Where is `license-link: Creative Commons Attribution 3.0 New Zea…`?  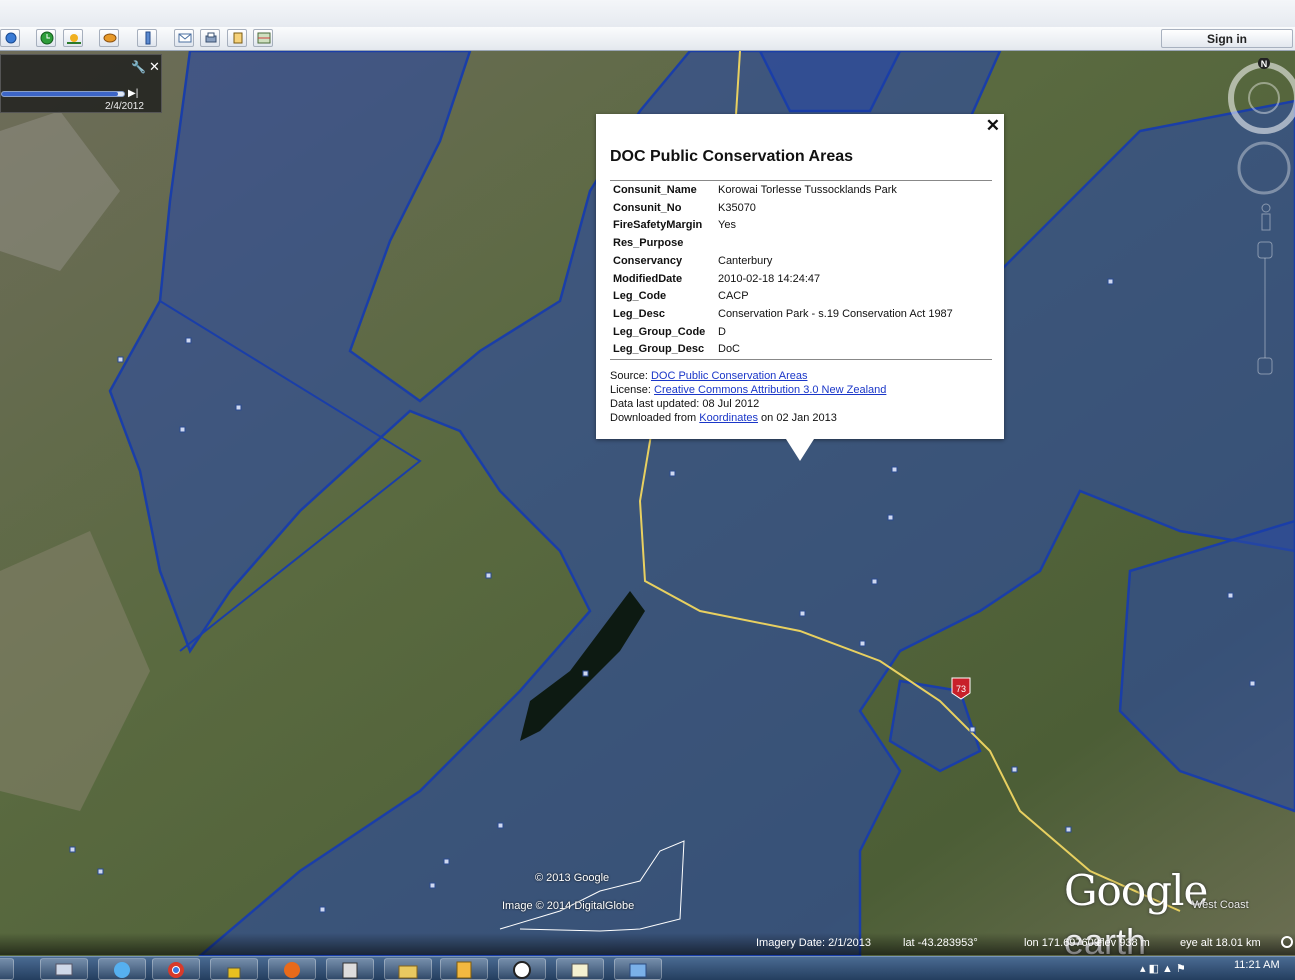 license-link: Creative Commons Attribution 3.0 New Zea… is located at coordinates (770, 390).